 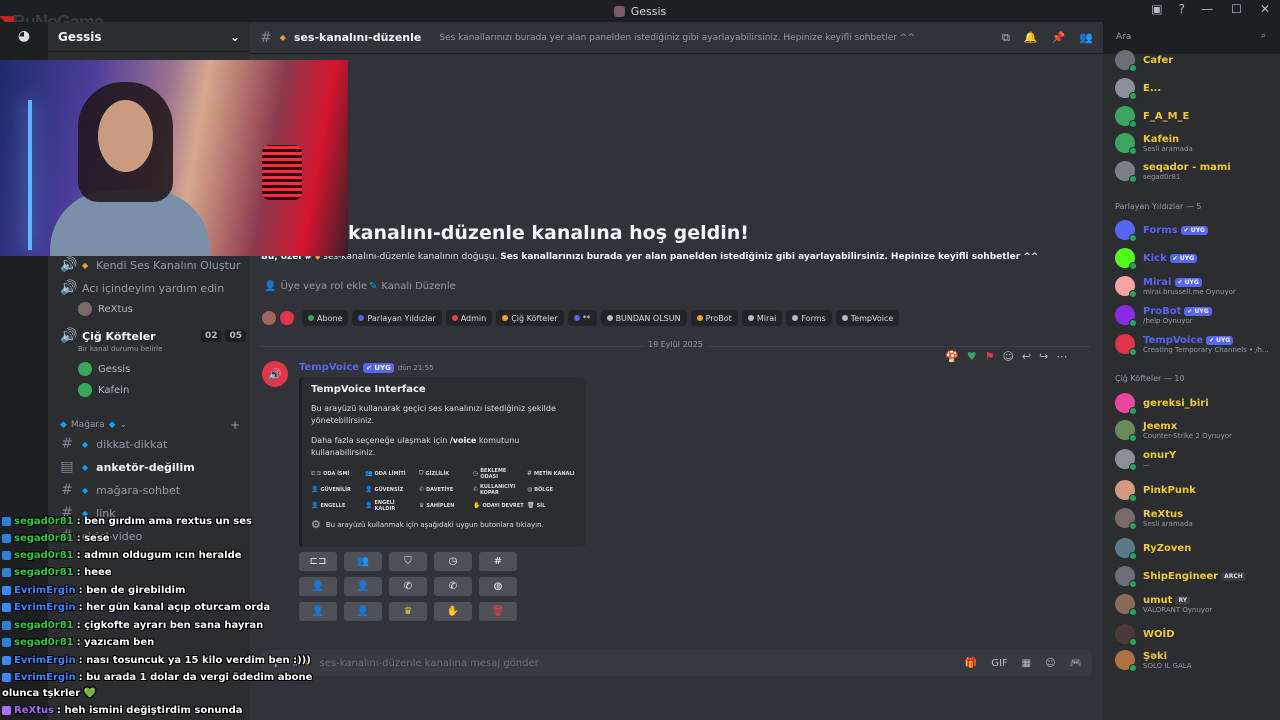 I want to click on region-button: ◍, so click(x=498, y=586).